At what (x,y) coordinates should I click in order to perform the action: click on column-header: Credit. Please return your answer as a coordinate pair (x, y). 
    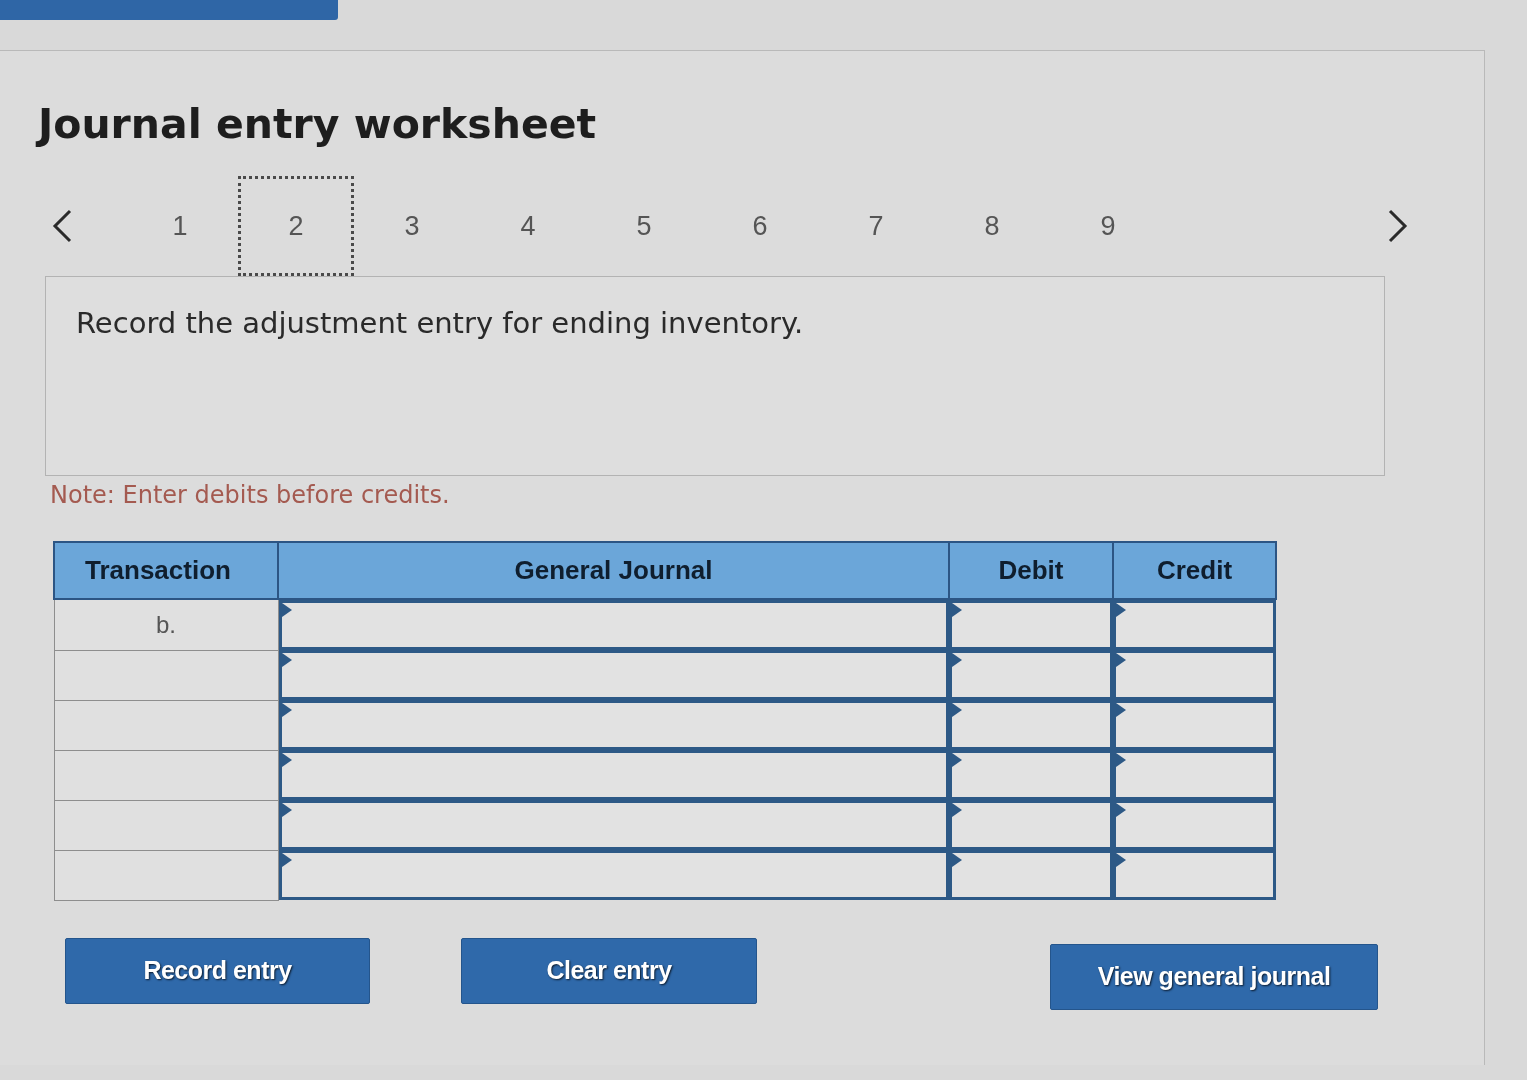
    Looking at the image, I should click on (1194, 570).